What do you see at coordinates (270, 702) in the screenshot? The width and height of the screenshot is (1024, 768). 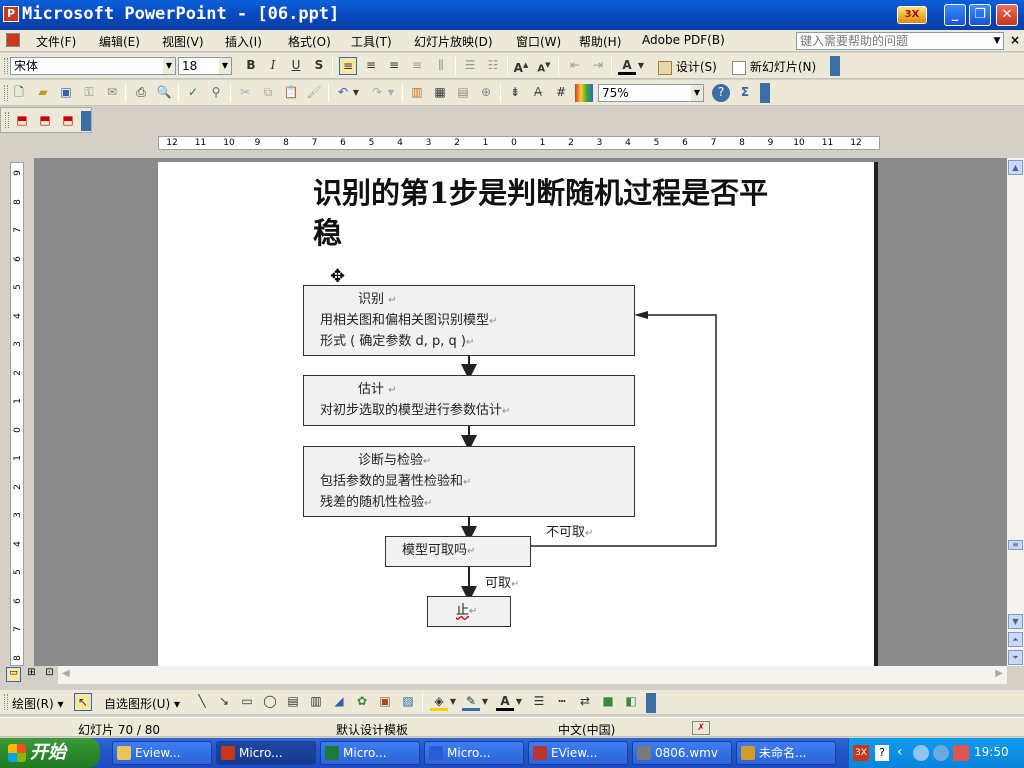 I see `oval-icon: ◯` at bounding box center [270, 702].